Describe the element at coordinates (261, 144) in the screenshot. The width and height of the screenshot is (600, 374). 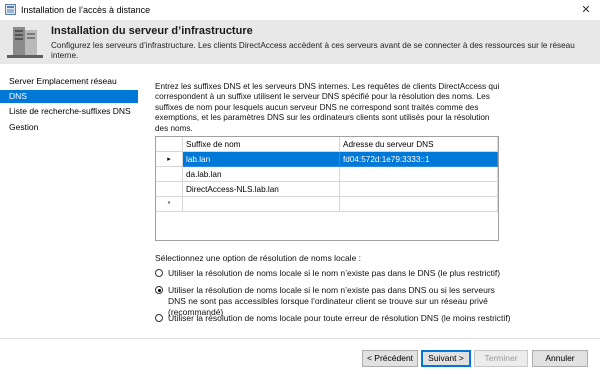
I see `column-header-suffix: Suffixe de nom` at that location.